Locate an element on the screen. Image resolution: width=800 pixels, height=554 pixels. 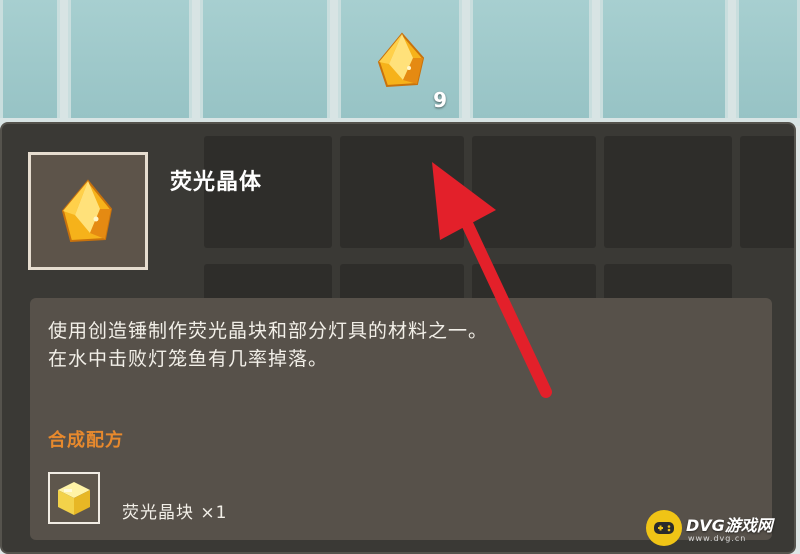
recipe-result-icon is located at coordinates (74, 498).